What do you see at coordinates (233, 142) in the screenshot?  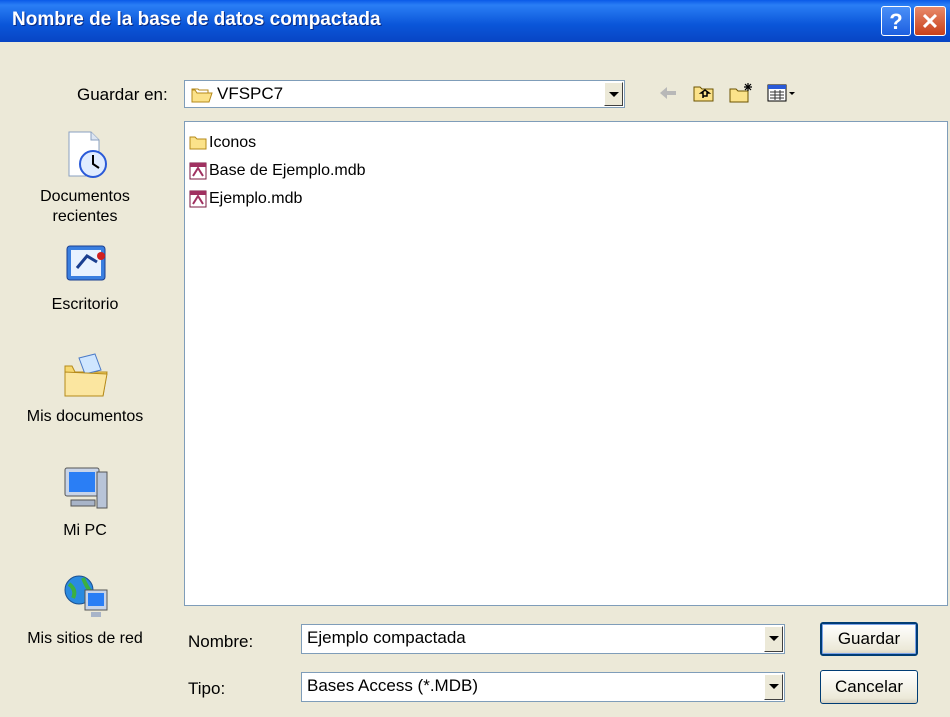 I see `file-name: Iconos` at bounding box center [233, 142].